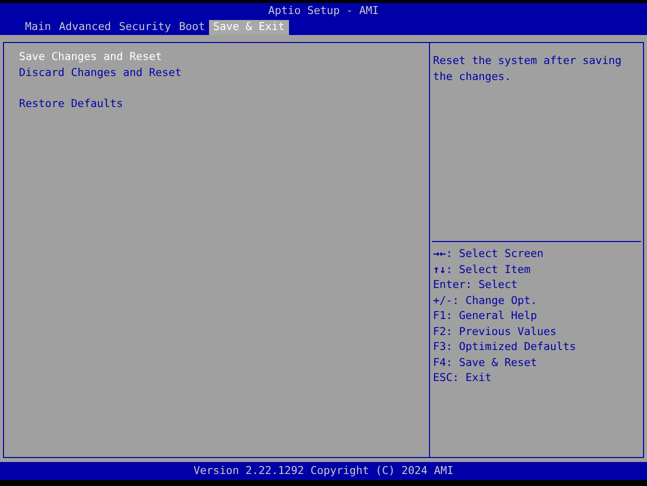 The height and width of the screenshot is (486, 647). I want to click on key-hint: F3: Optimized Defaults, so click(504, 346).